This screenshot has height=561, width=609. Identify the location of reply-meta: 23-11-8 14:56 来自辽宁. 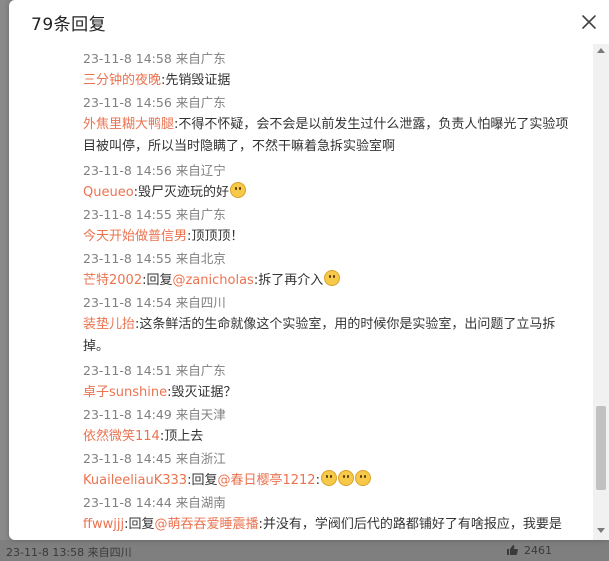
(154, 170).